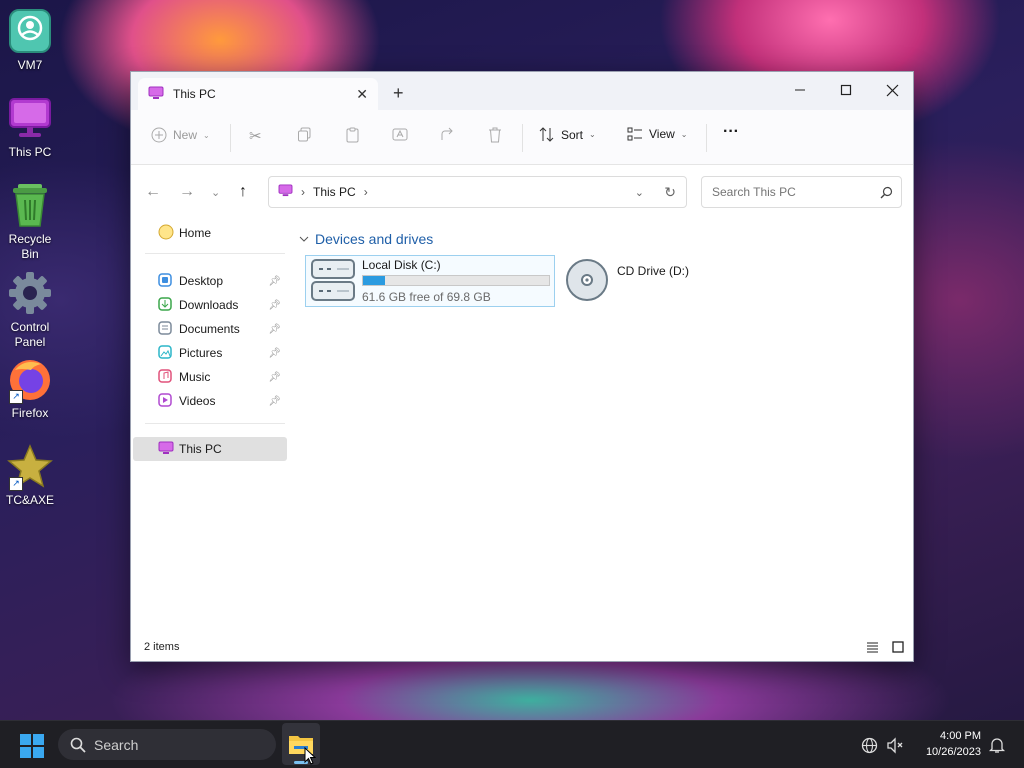  What do you see at coordinates (657, 134) in the screenshot?
I see `view-button: View ⌄` at bounding box center [657, 134].